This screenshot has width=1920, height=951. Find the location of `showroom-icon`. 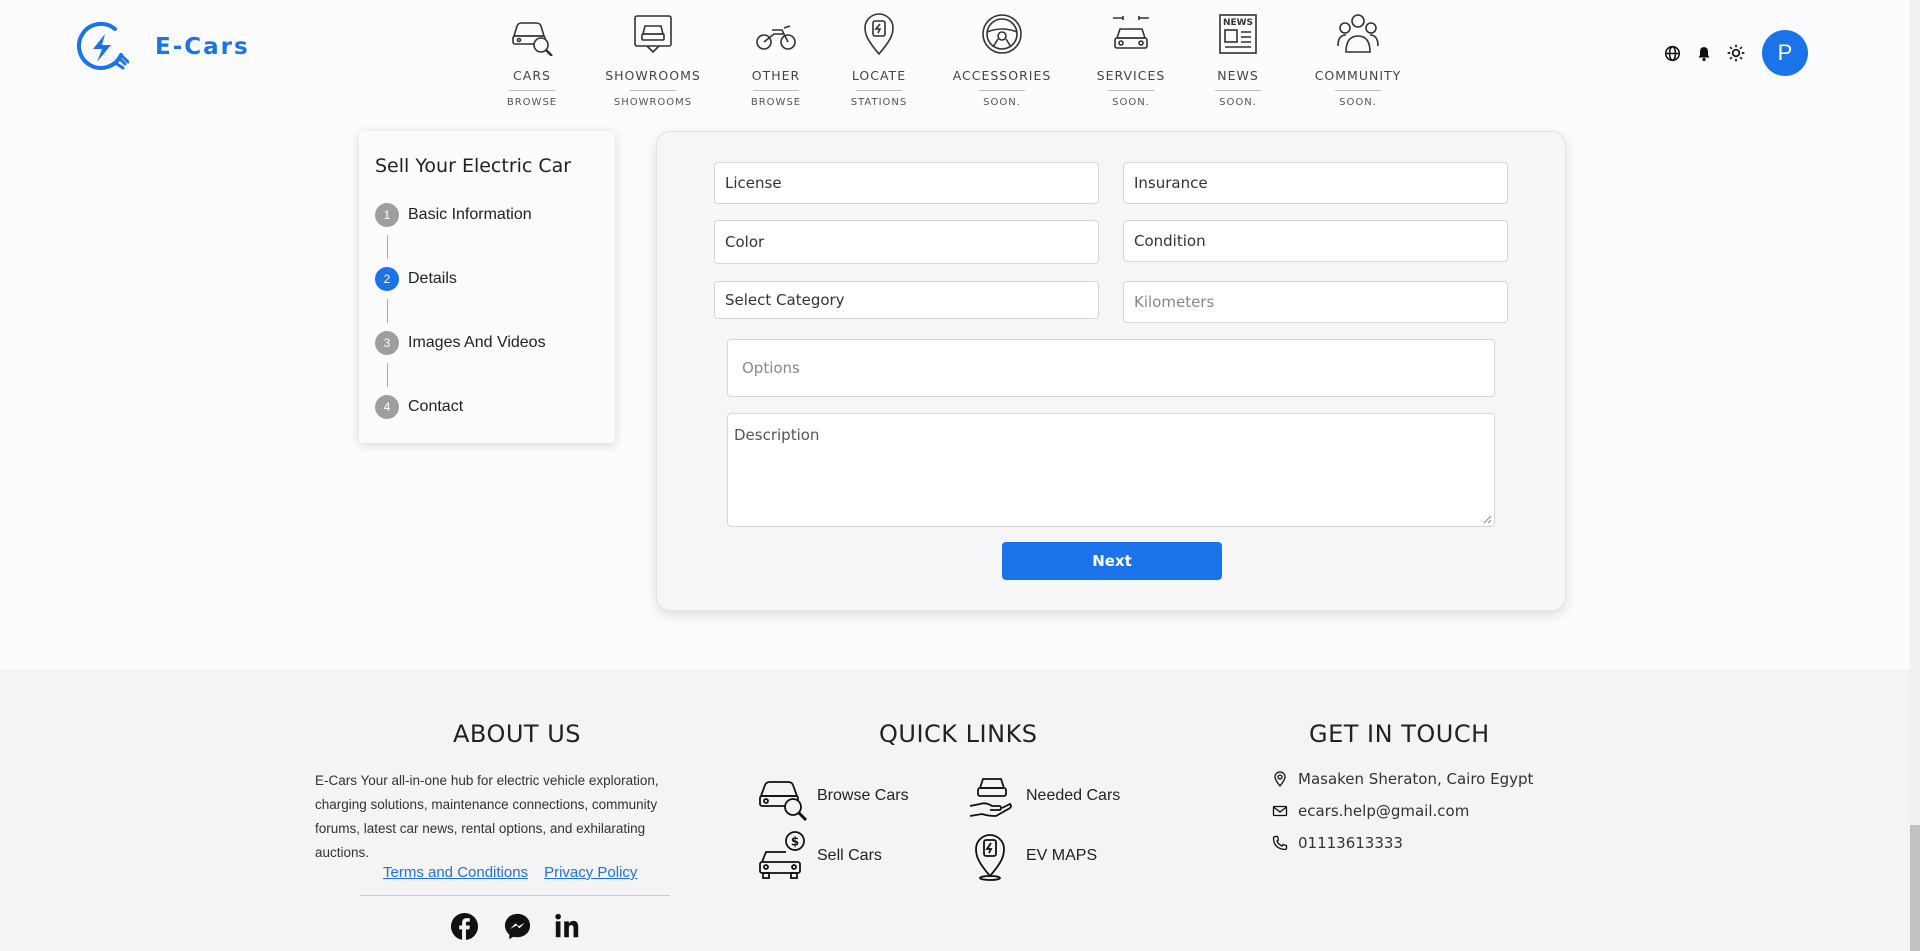

showroom-icon is located at coordinates (653, 34).